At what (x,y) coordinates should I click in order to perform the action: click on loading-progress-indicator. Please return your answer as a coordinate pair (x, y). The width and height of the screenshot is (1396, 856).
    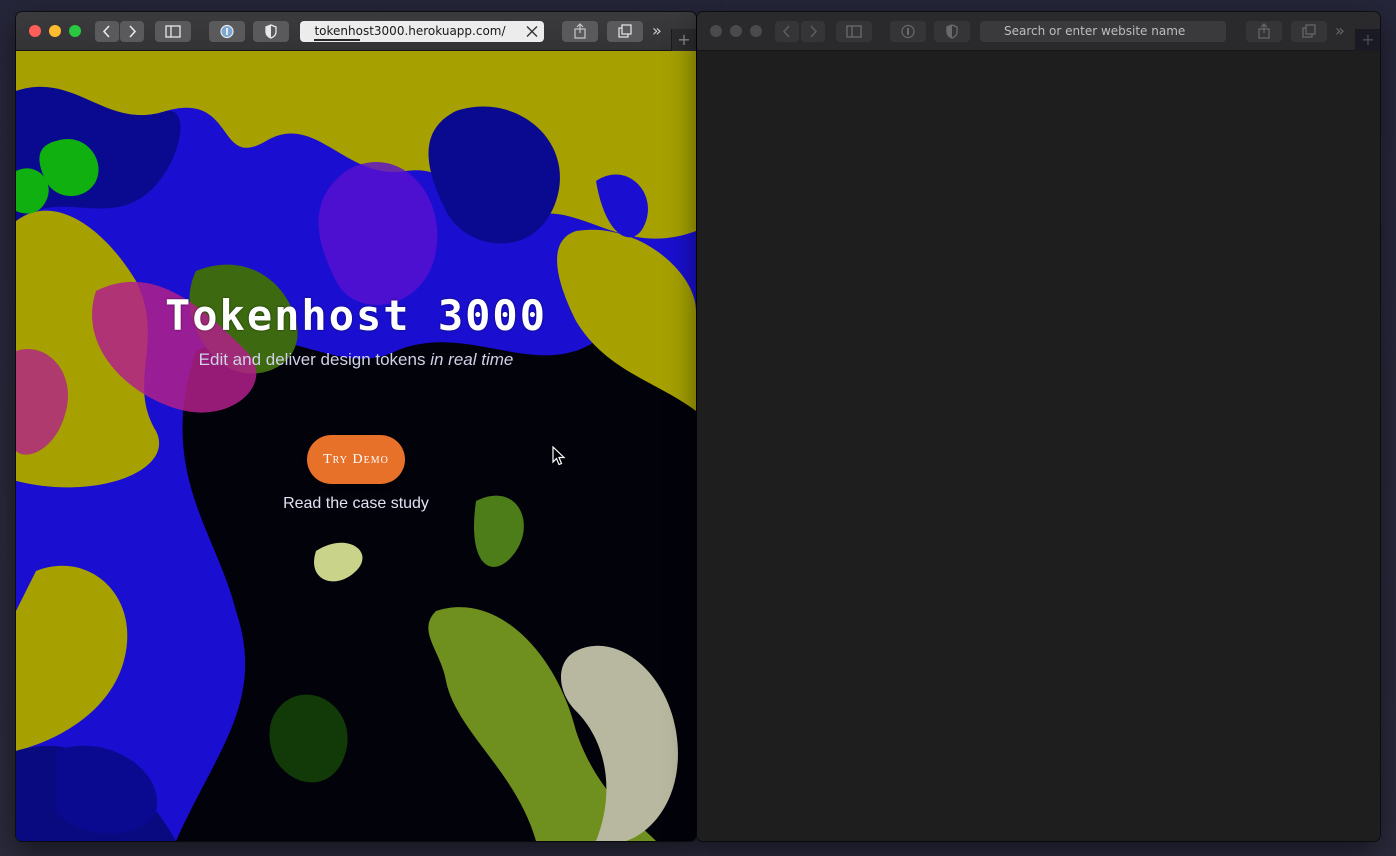
    Looking at the image, I should click on (337, 40).